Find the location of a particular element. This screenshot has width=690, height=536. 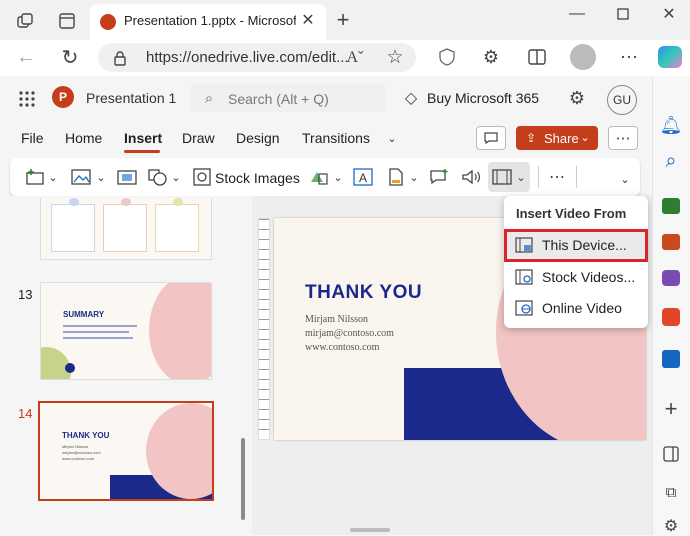

image-chevron-icon: ⌄ is located at coordinates (101, 177).